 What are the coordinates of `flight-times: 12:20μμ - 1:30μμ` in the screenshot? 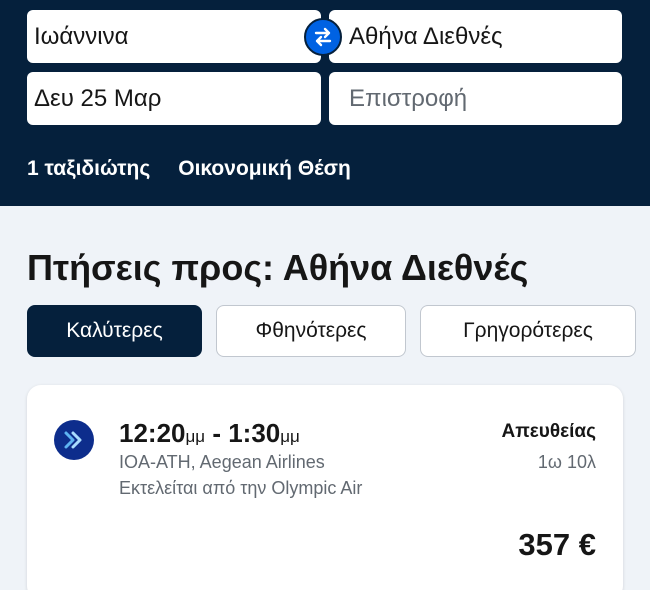 It's located at (209, 433).